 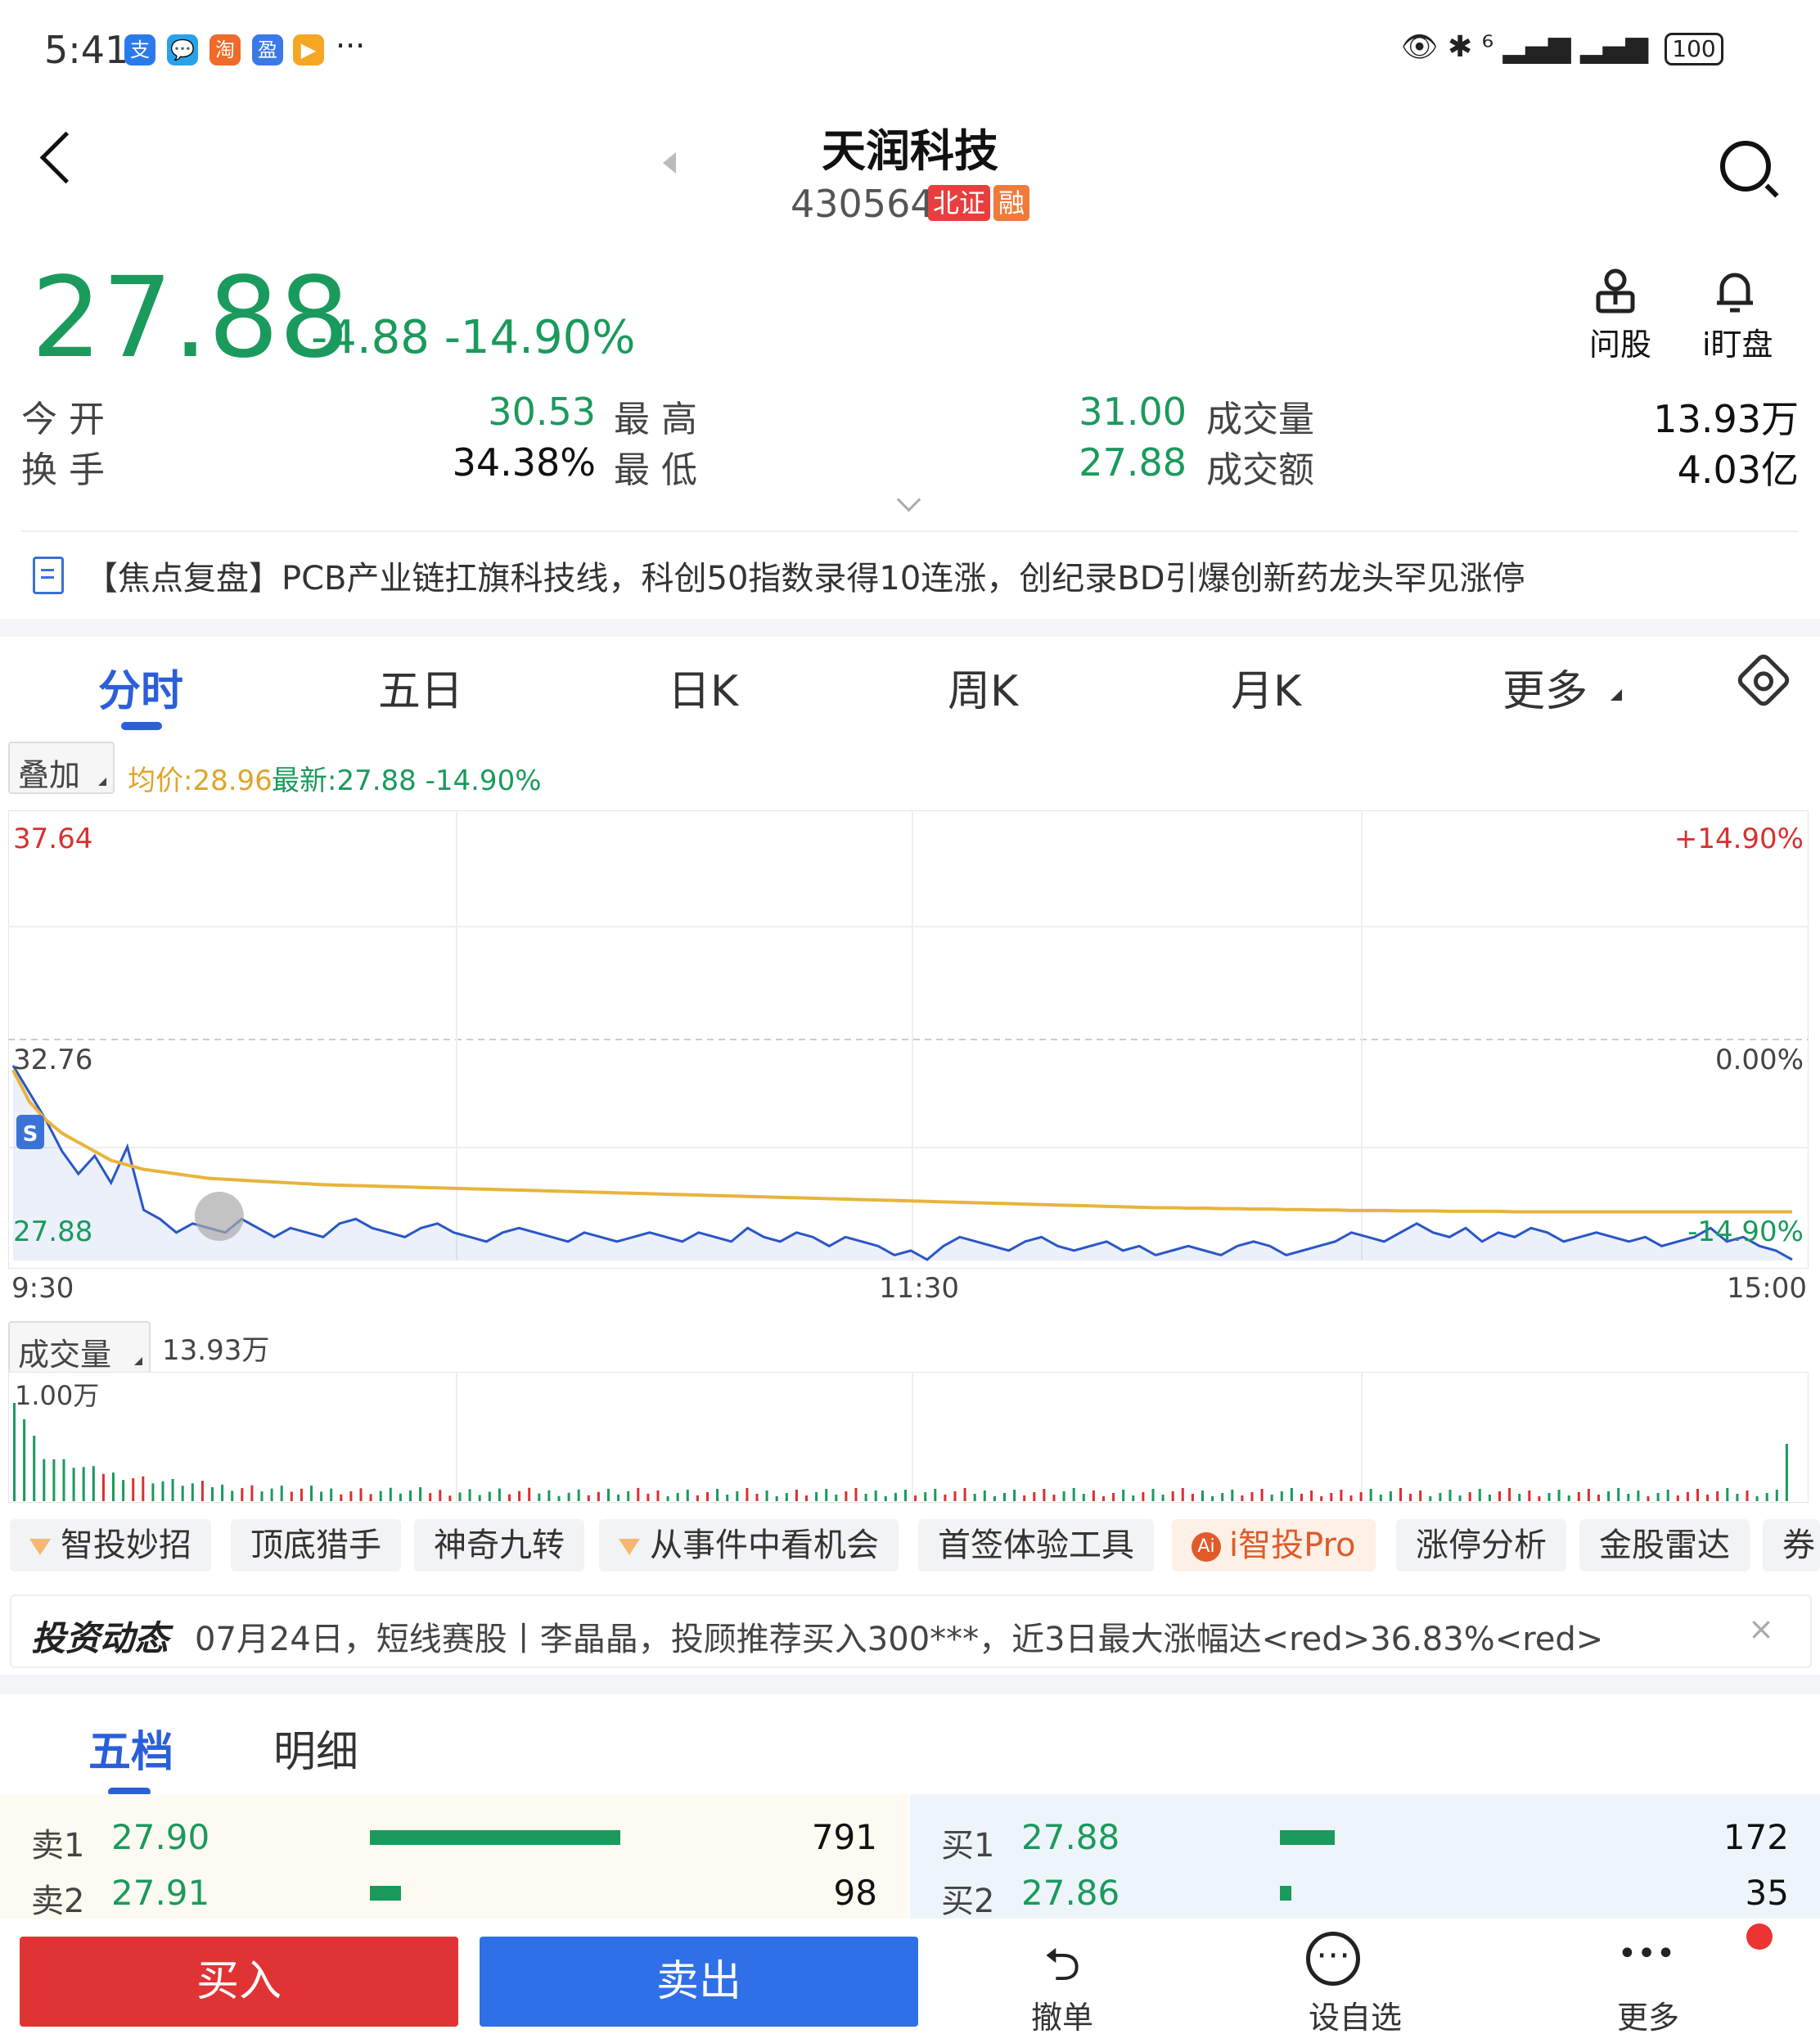 I want to click on chip-coupon: 券, so click(x=1792, y=1545).